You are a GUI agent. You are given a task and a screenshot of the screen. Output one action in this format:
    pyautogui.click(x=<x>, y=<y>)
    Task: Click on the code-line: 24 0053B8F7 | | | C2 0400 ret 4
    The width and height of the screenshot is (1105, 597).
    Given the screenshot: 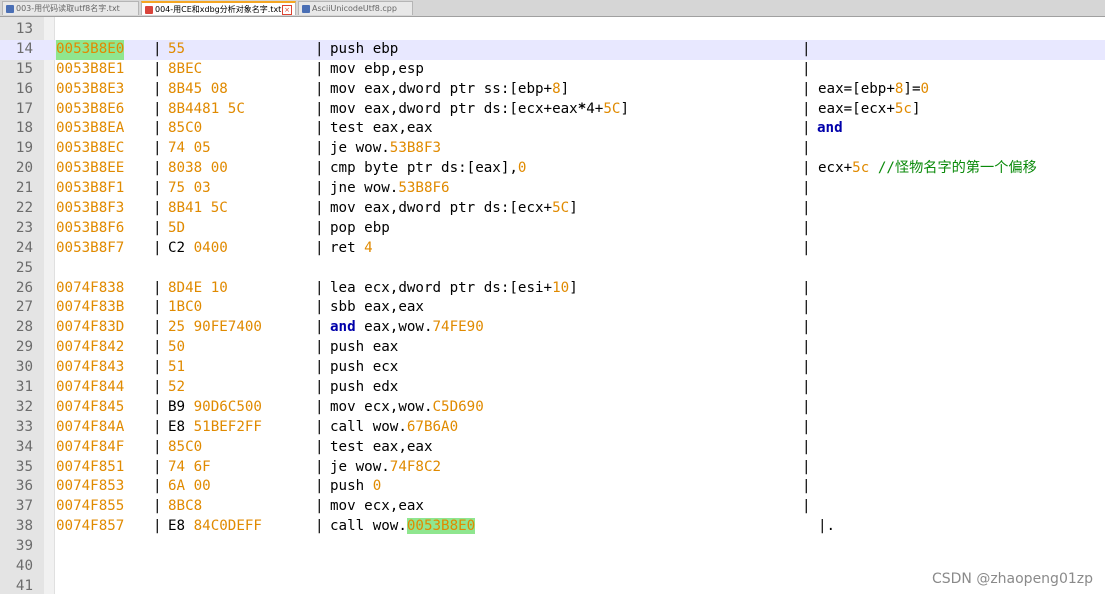 What is the action you would take?
    pyautogui.click(x=552, y=249)
    